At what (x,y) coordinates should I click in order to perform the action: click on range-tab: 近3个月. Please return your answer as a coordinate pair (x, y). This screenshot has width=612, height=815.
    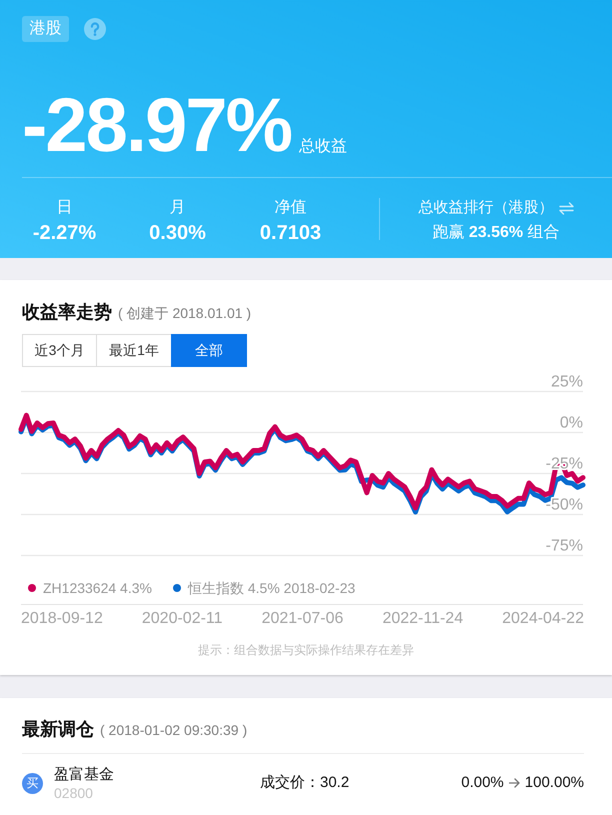
    Looking at the image, I should click on (59, 350).